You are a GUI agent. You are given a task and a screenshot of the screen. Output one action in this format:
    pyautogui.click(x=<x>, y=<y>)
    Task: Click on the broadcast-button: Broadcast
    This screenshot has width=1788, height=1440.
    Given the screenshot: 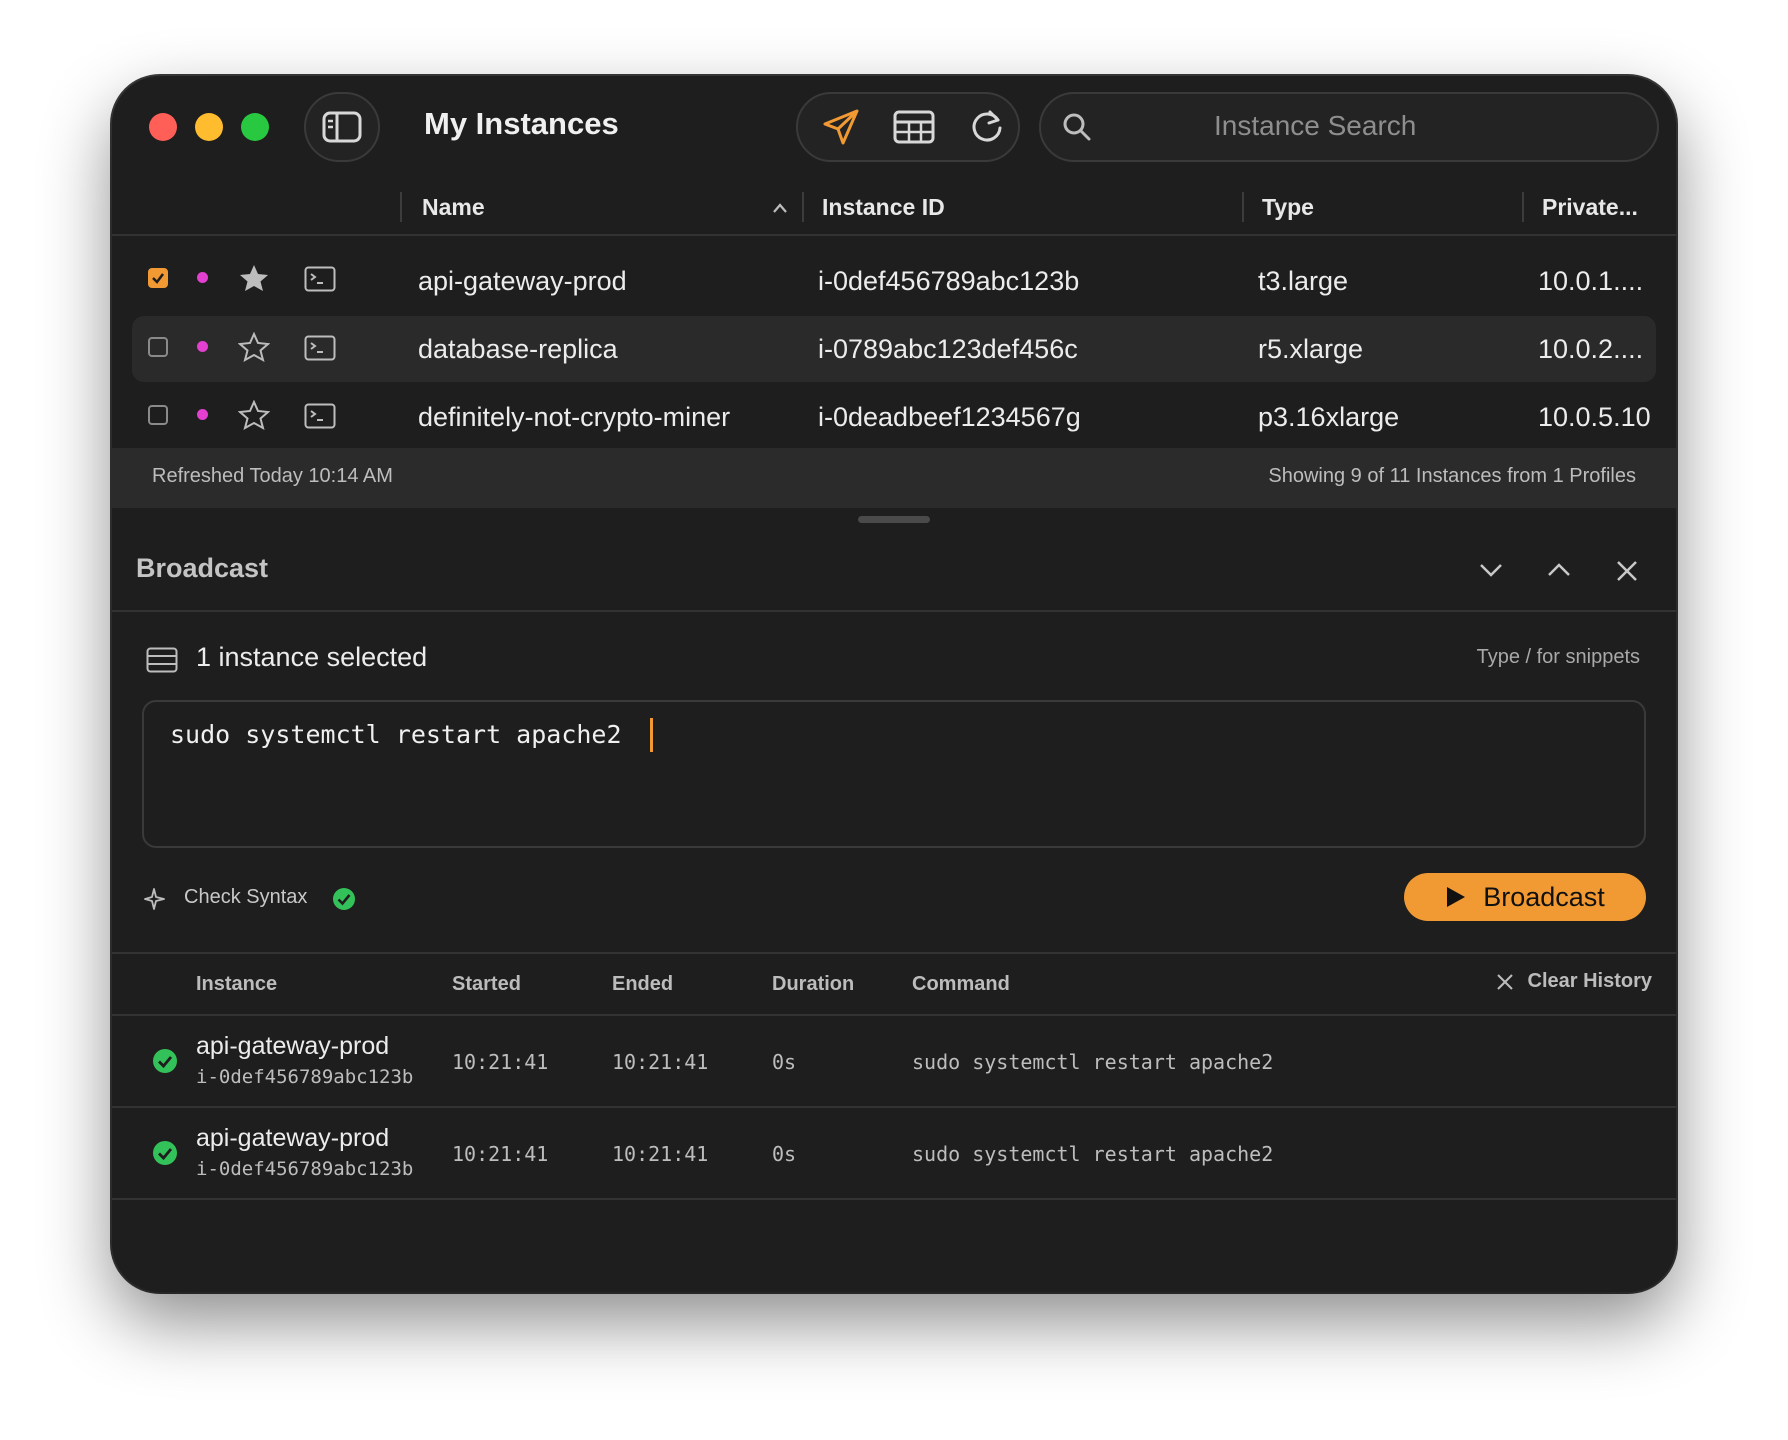 What is the action you would take?
    pyautogui.click(x=1525, y=897)
    